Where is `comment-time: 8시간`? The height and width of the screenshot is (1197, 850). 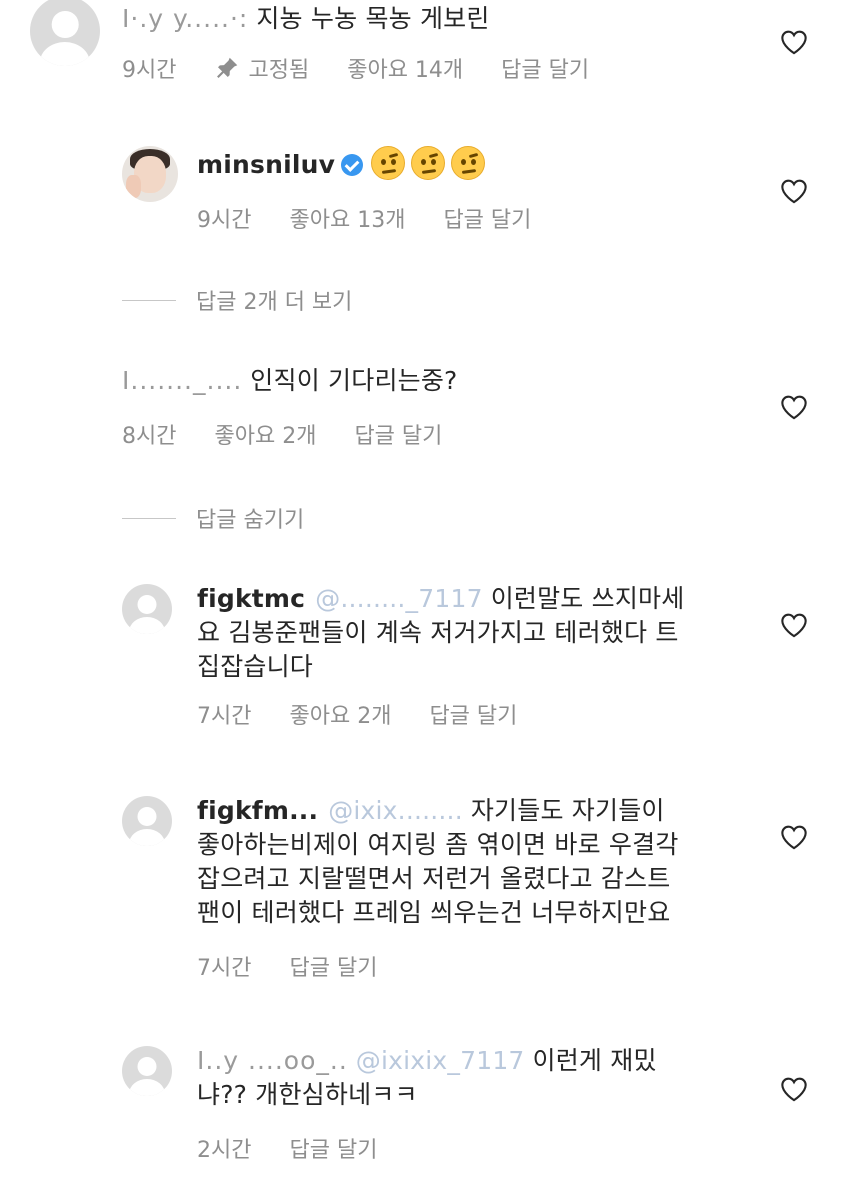 comment-time: 8시간 is located at coordinates (149, 436).